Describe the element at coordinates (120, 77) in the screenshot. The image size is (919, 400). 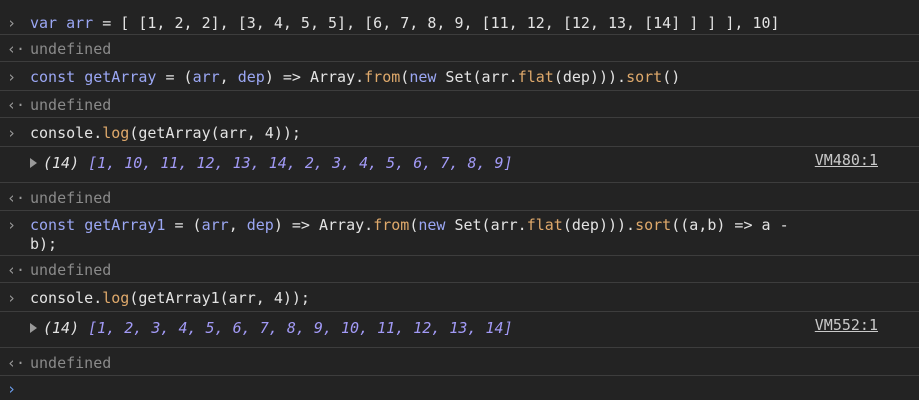
I see `variable-name: getArray` at that location.